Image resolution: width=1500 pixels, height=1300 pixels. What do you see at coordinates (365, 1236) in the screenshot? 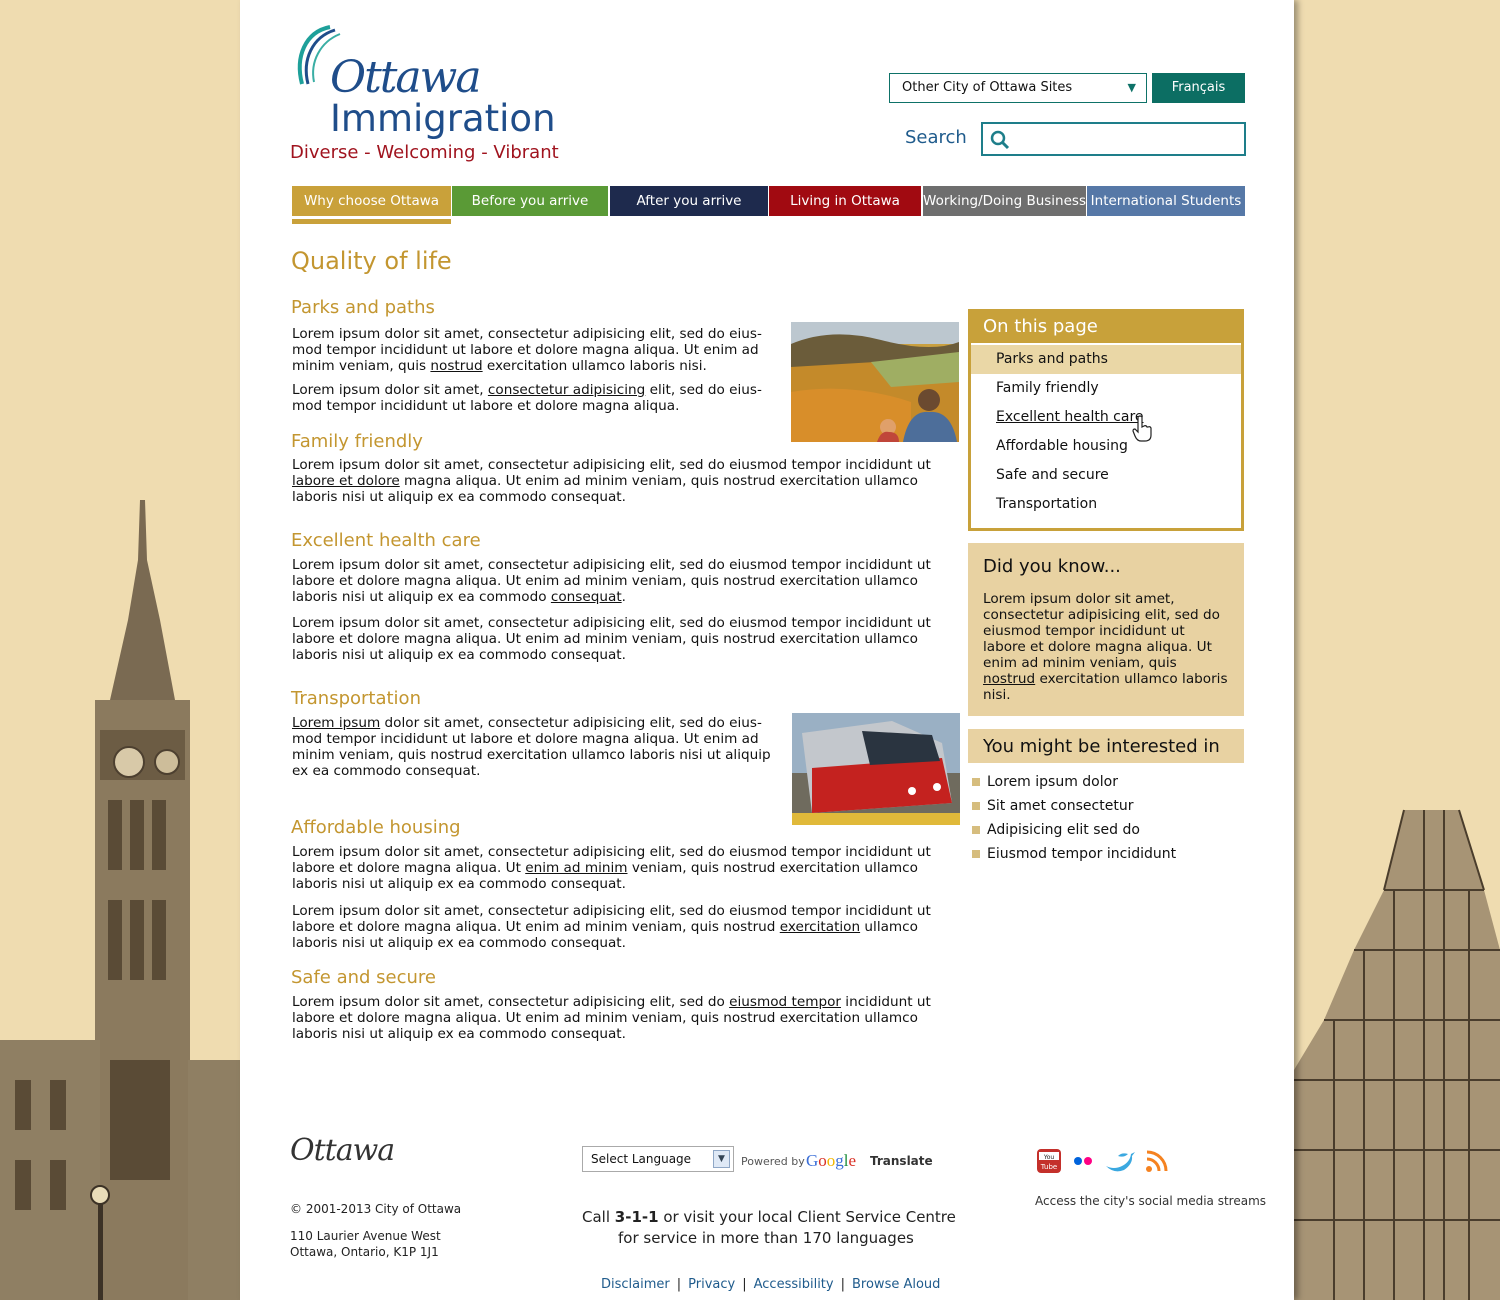
I see `footer-address-line-1: 110 Laurier Avenue West` at bounding box center [365, 1236].